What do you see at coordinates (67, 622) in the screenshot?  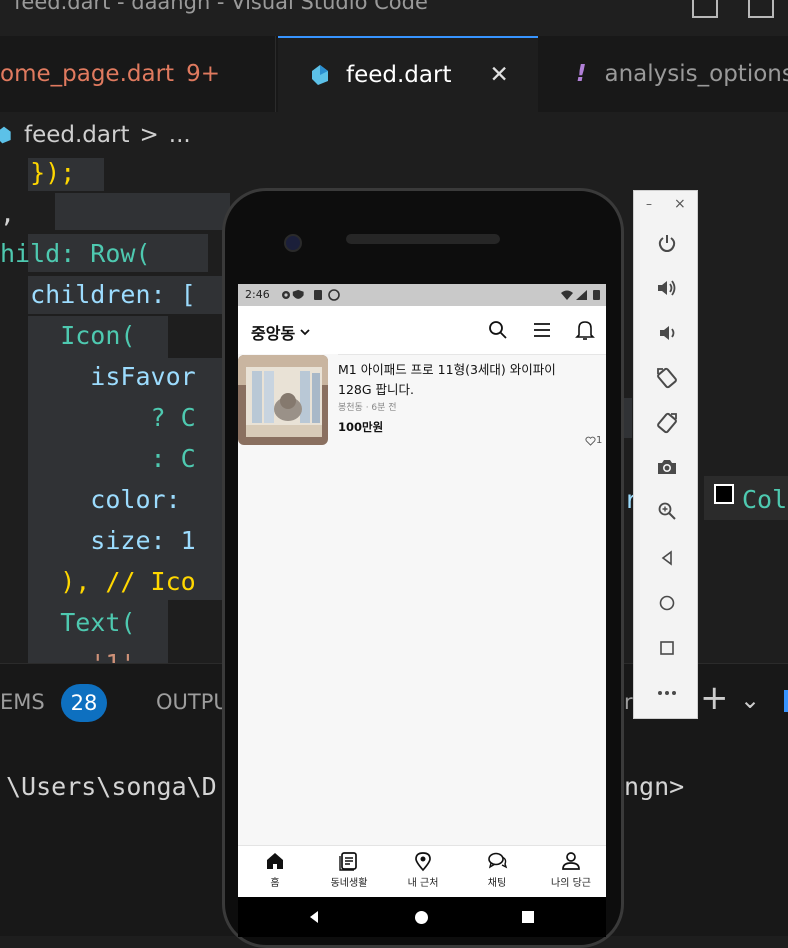 I see `code-line-12: Text(` at bounding box center [67, 622].